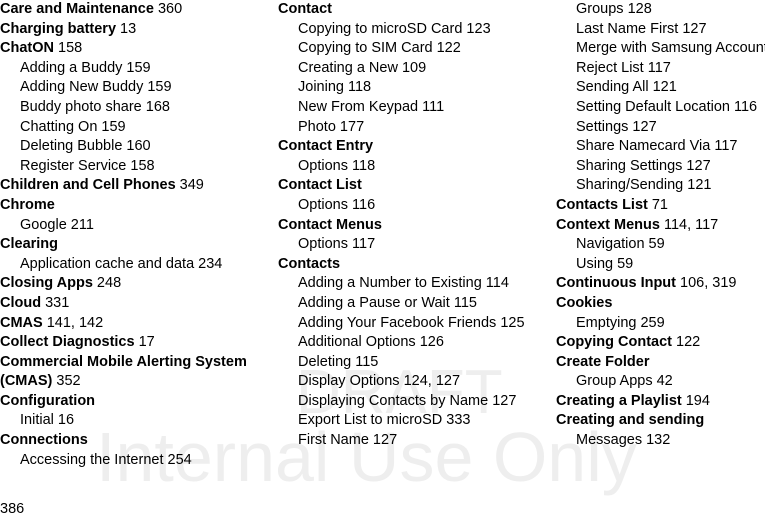 This screenshot has height=526, width=765. I want to click on index-heading: Contacts, so click(403, 265).